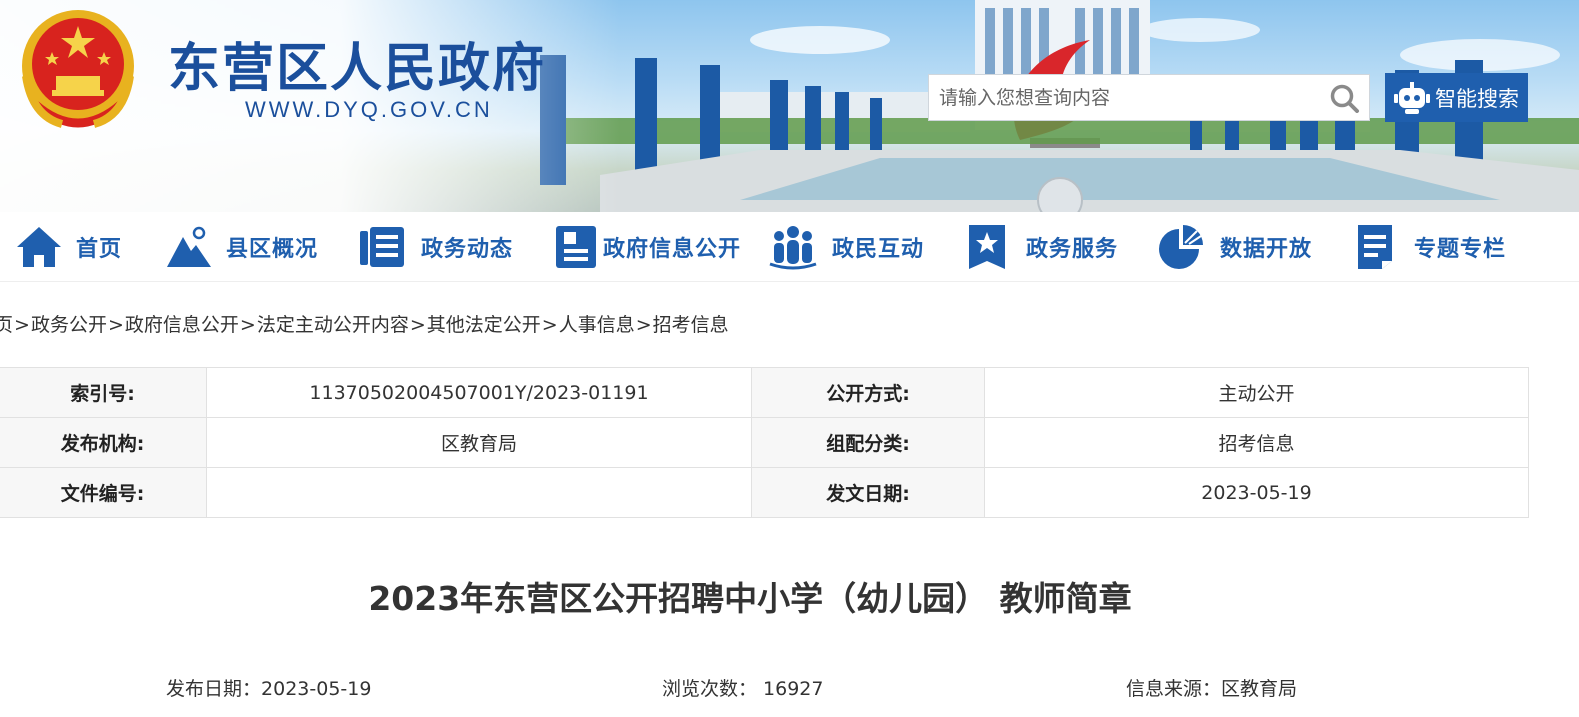 The height and width of the screenshot is (717, 1579). What do you see at coordinates (467, 249) in the screenshot?
I see `nav-item-label: 政务动态` at bounding box center [467, 249].